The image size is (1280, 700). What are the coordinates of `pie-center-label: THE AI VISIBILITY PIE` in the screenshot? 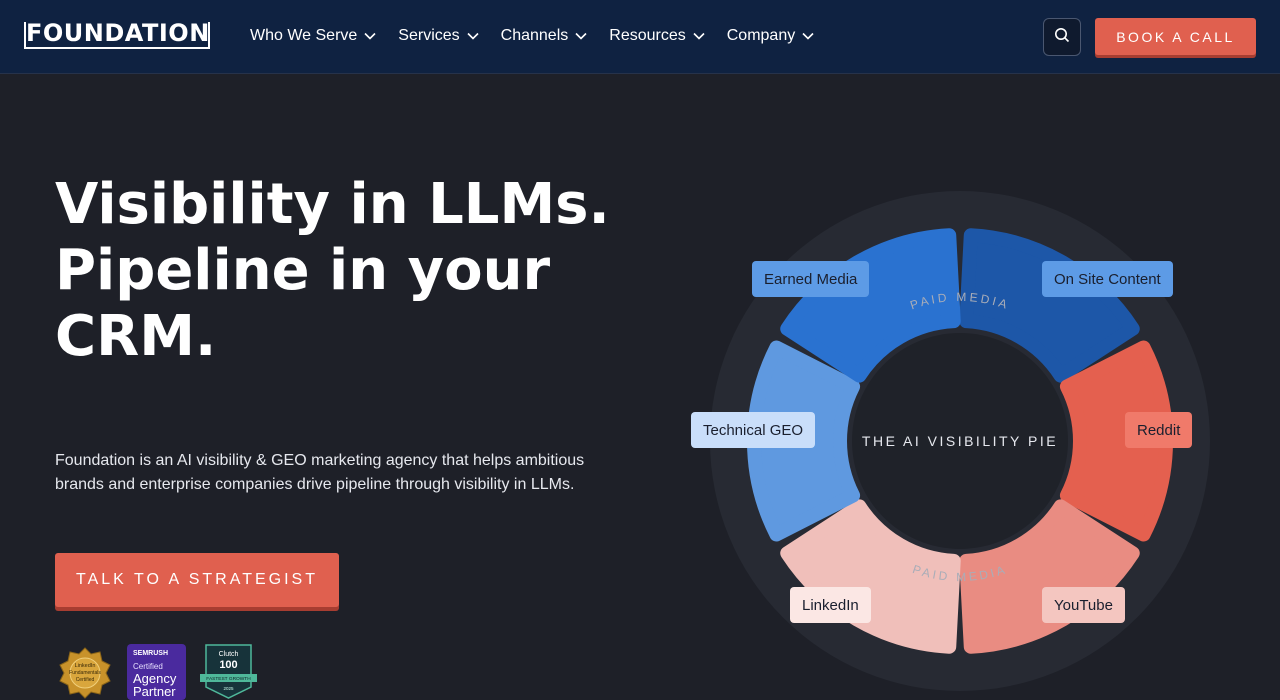 It's located at (960, 441).